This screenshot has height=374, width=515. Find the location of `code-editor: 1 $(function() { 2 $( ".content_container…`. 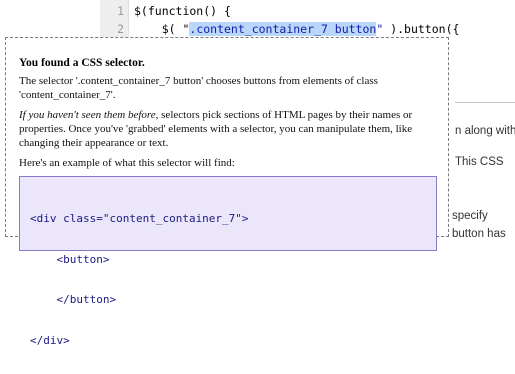

code-editor: 1 $(function() { 2 $( ".content_container… is located at coordinates (257, 20).